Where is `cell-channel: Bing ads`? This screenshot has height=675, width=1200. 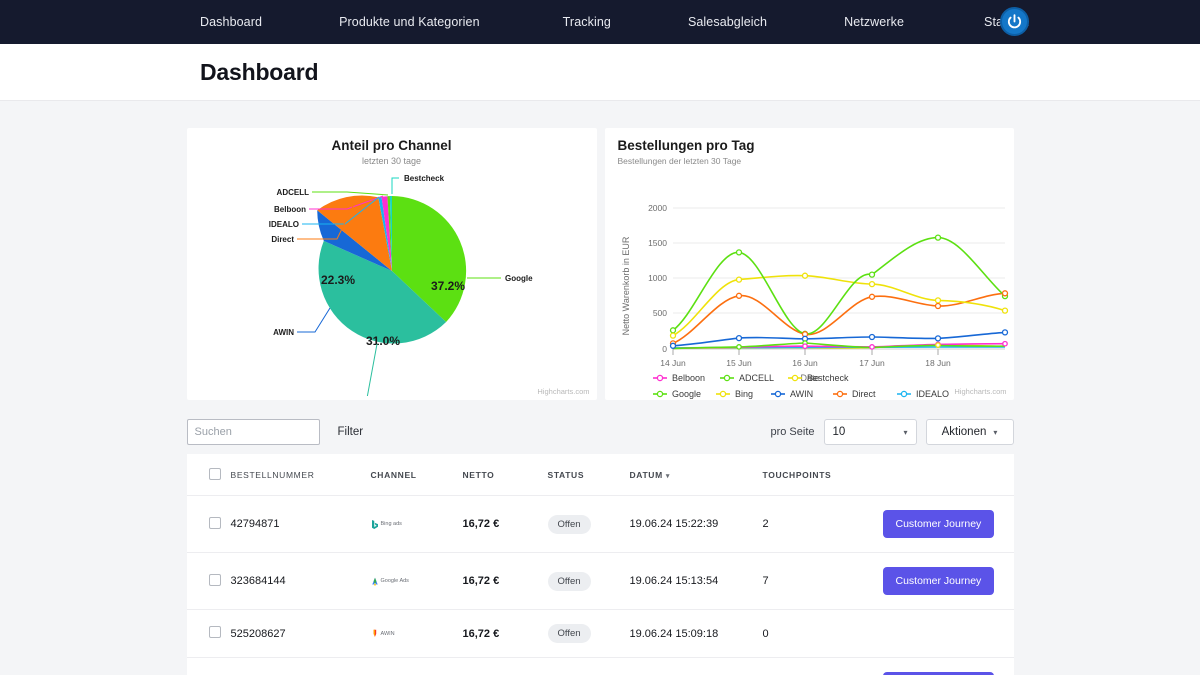 cell-channel: Bing ads is located at coordinates (416, 524).